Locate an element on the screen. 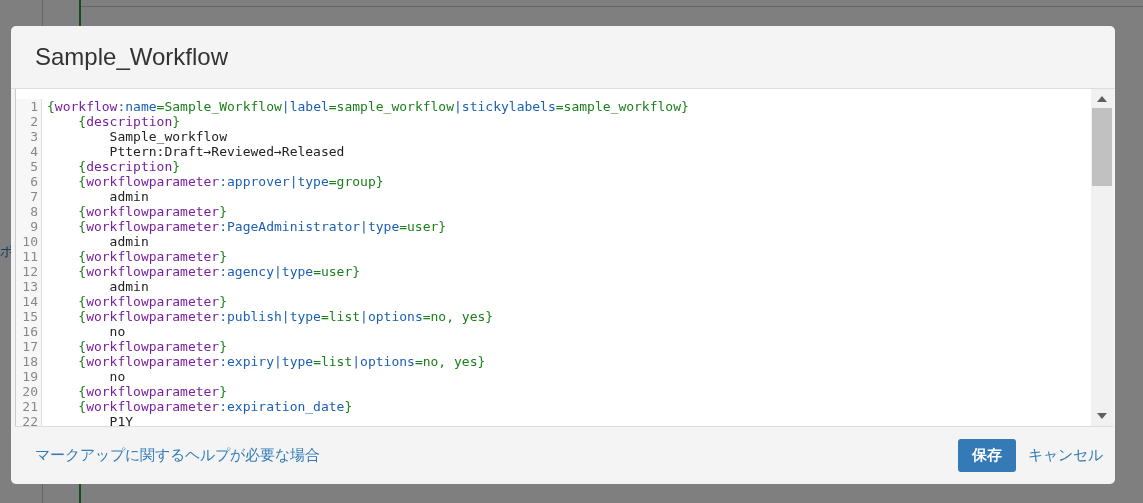  code-line: P1Y is located at coordinates (121, 420).